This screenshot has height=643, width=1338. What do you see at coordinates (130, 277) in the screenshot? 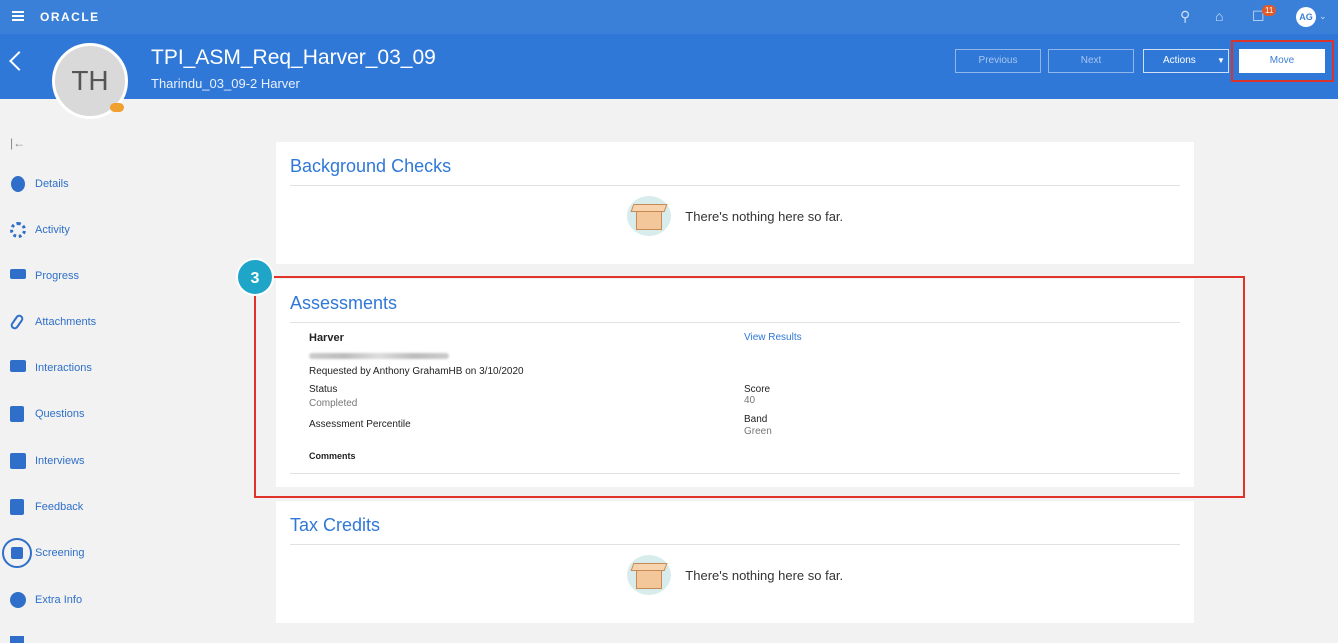
I see `sidebar-item-progress: Progress` at bounding box center [130, 277].